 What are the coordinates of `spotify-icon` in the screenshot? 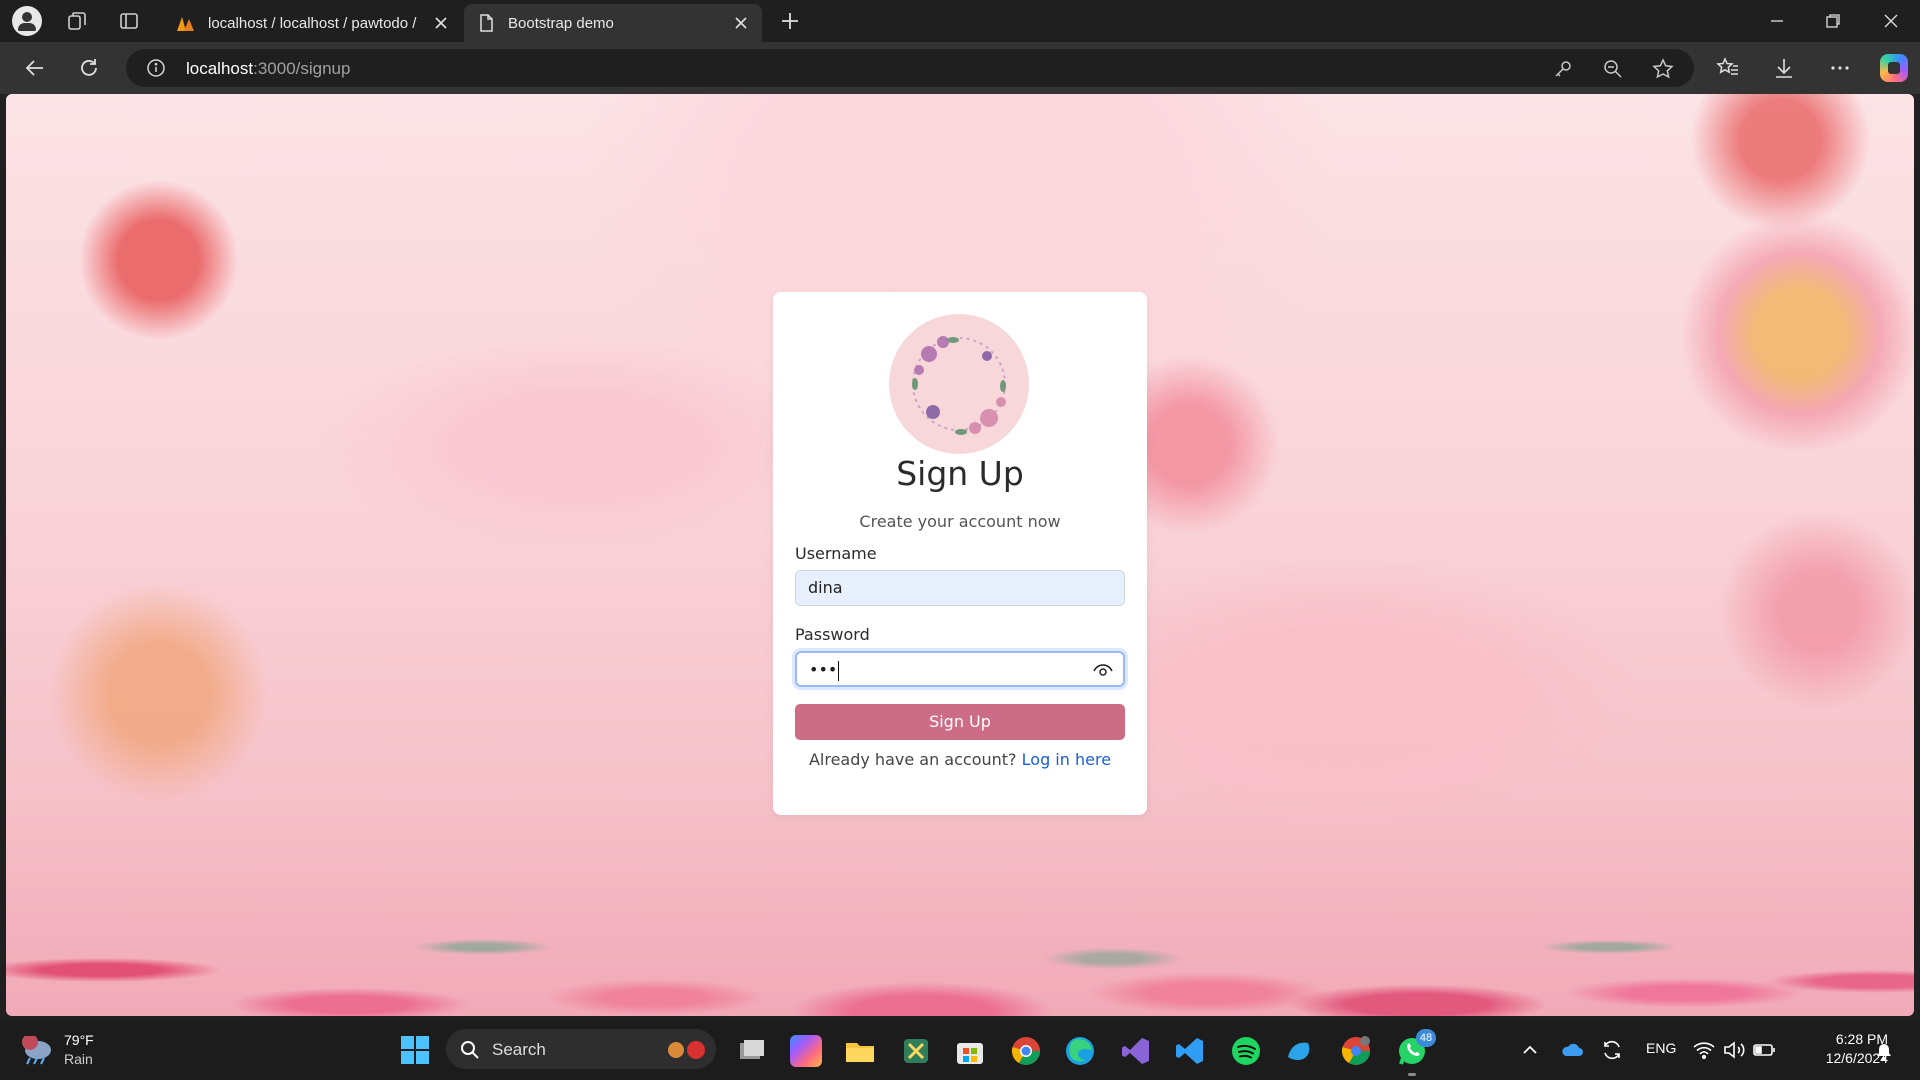 It's located at (1246, 1051).